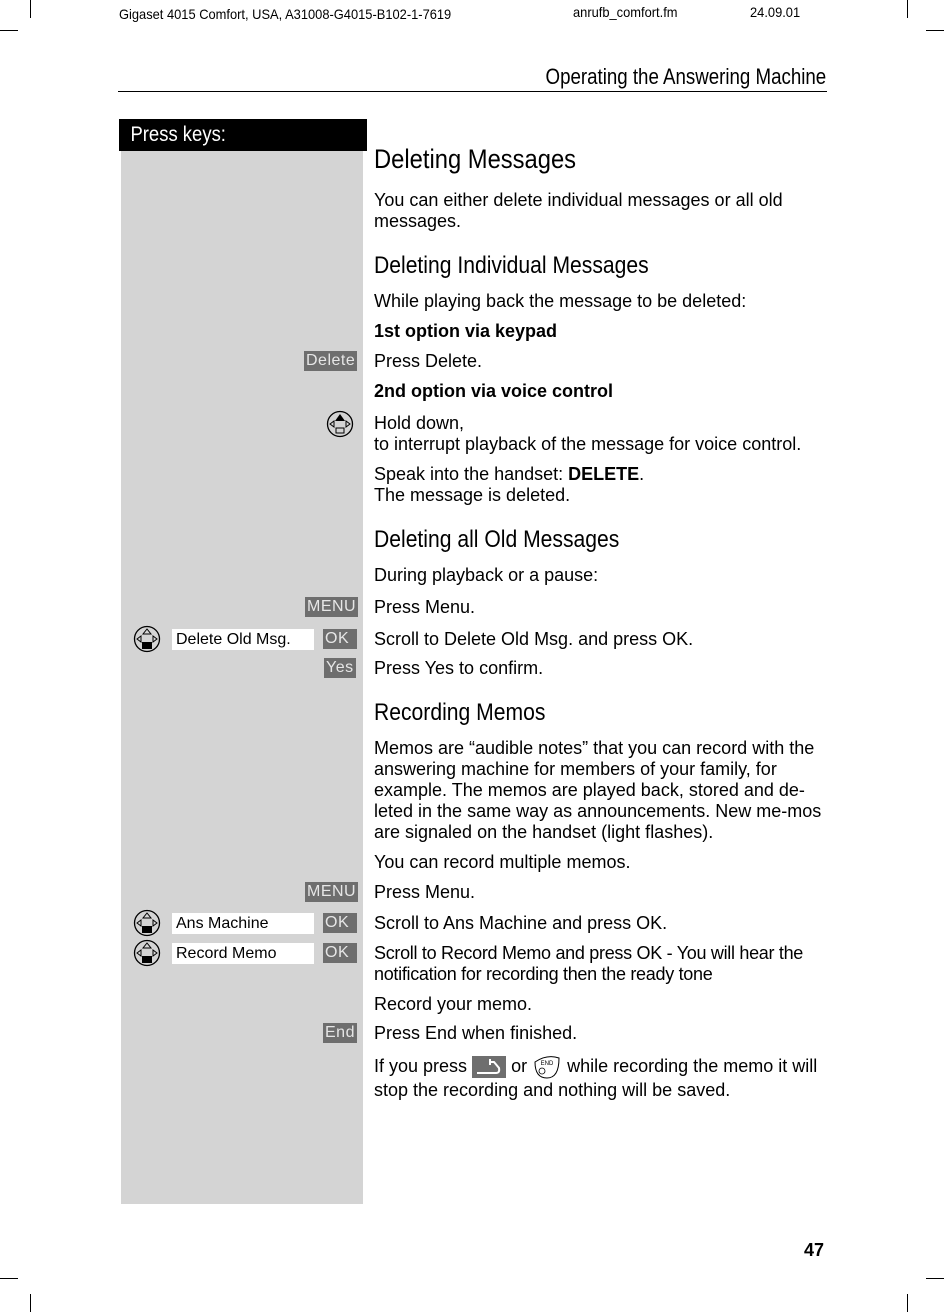  Describe the element at coordinates (472, 91) in the screenshot. I see `header-rule` at that location.